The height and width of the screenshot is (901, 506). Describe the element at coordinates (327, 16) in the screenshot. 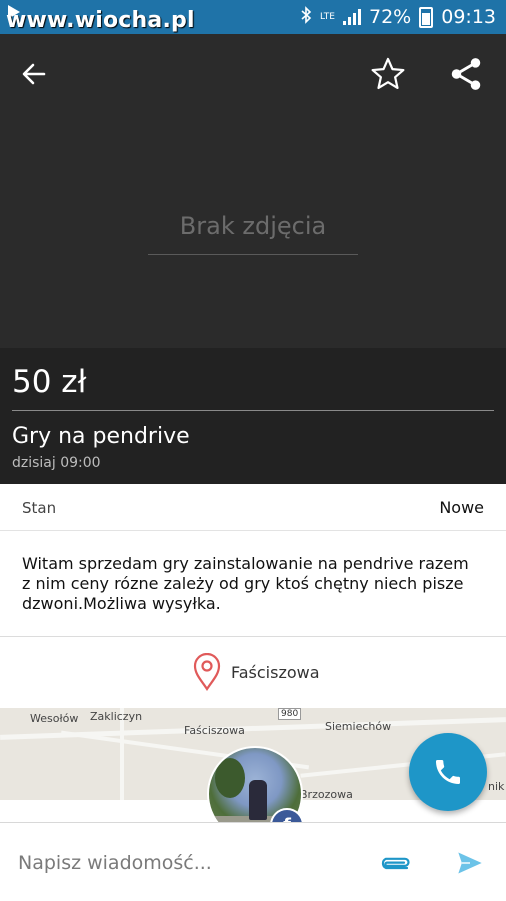

I see `network-type: LTE` at that location.